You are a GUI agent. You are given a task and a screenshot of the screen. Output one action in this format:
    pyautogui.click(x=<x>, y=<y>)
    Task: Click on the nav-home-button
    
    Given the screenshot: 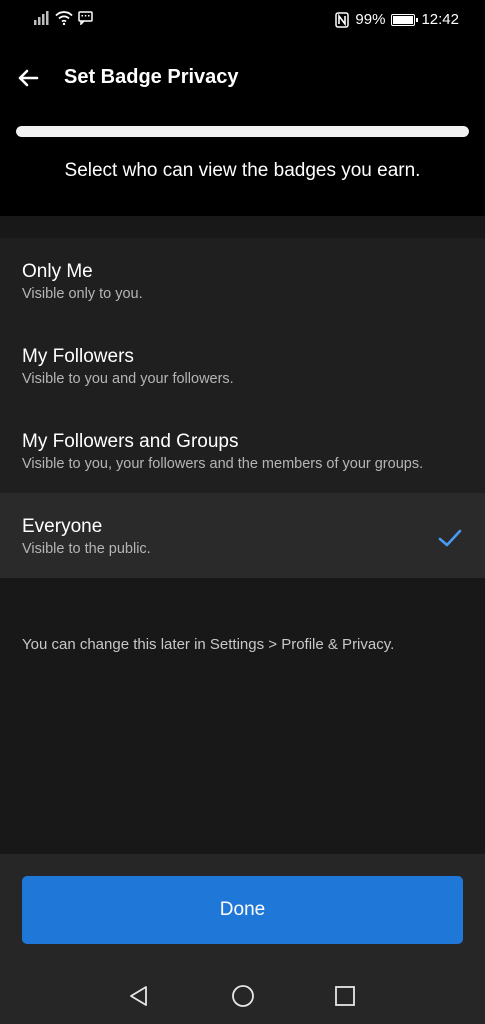 What is the action you would take?
    pyautogui.click(x=243, y=996)
    